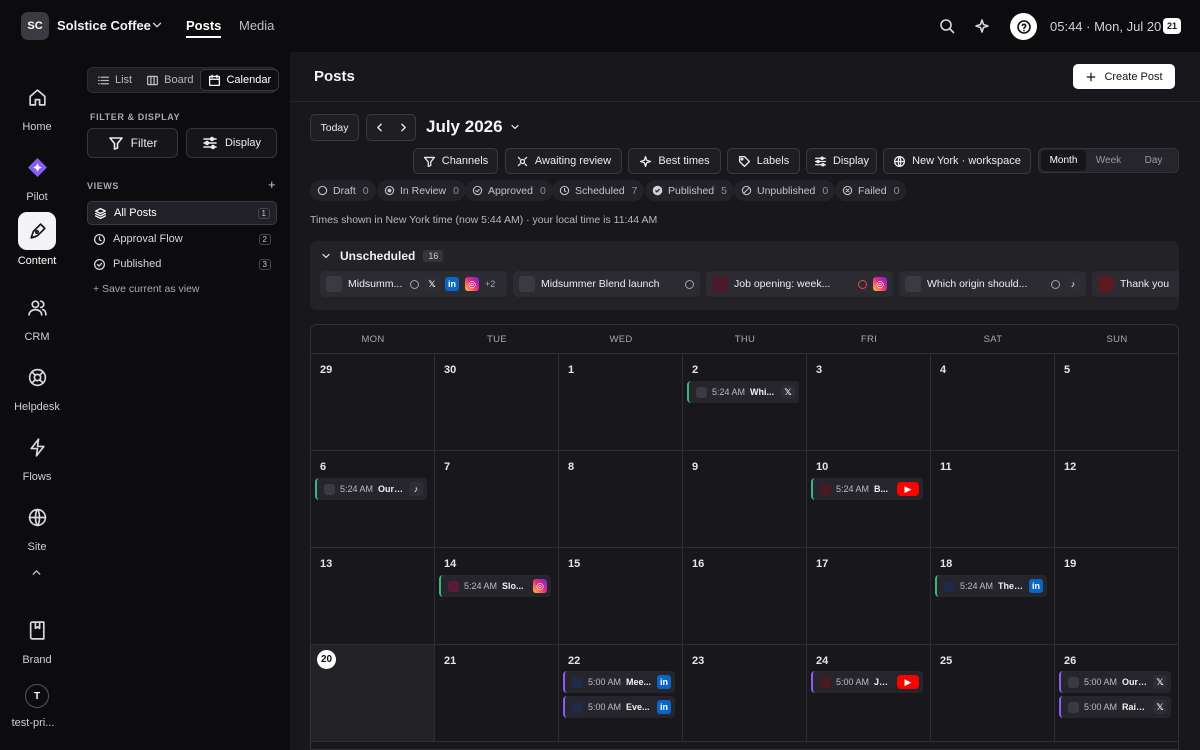 This screenshot has width=1200, height=750. What do you see at coordinates (745, 596) in the screenshot?
I see `calendar-day: 16` at bounding box center [745, 596].